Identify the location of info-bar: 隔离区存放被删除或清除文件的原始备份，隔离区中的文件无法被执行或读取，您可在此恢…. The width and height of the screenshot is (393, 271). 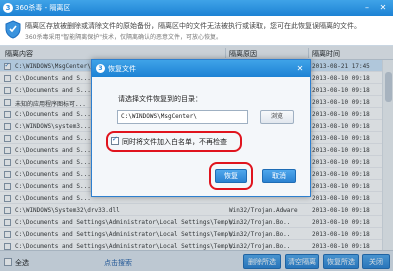
(196, 31).